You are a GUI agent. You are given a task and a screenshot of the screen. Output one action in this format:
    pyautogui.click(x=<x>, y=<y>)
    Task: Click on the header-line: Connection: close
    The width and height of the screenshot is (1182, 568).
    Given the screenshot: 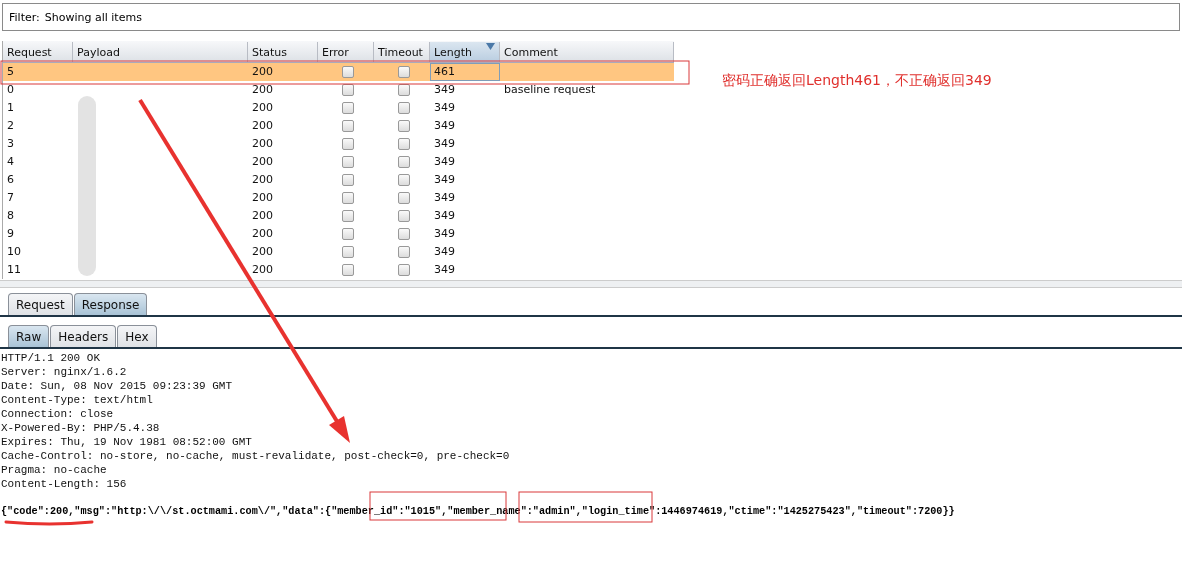 What is the action you would take?
    pyautogui.click(x=58, y=414)
    